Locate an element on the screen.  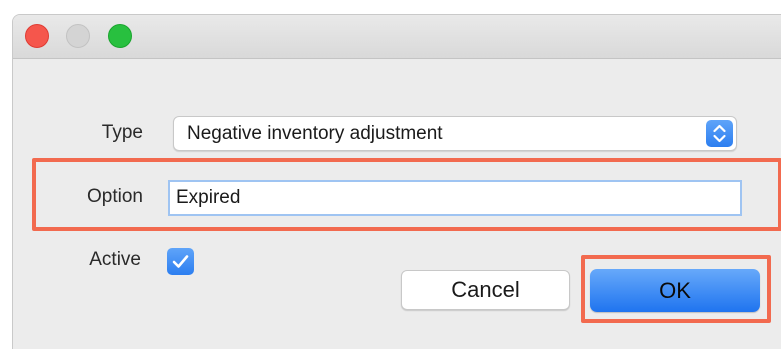
active-label: Active is located at coordinates (115, 259).